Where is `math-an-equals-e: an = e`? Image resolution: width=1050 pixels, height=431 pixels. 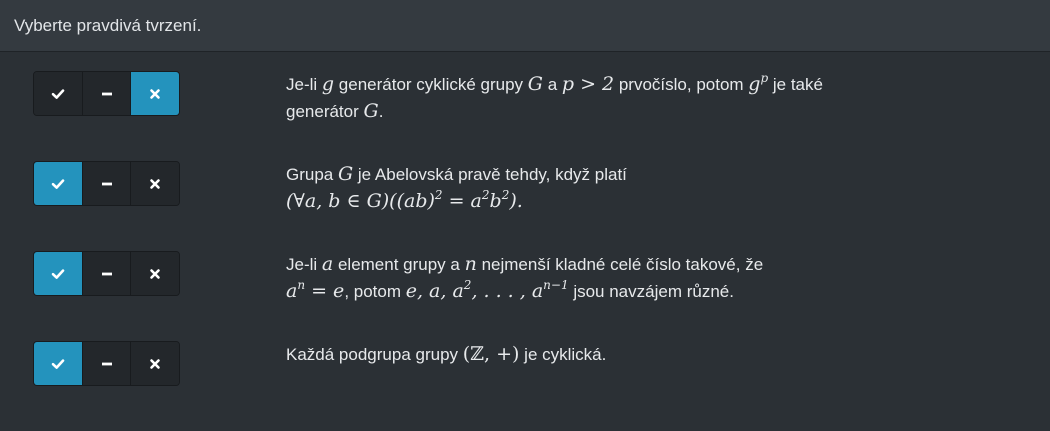 math-an-equals-e: an = e is located at coordinates (315, 289).